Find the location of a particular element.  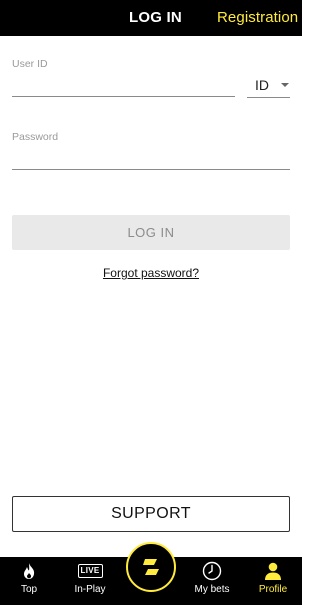

nav-item-my-bets: My bets is located at coordinates (212, 581).